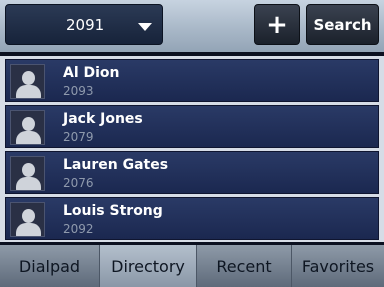  Describe the element at coordinates (244, 266) in the screenshot. I see `tab-recent: Recent` at that location.